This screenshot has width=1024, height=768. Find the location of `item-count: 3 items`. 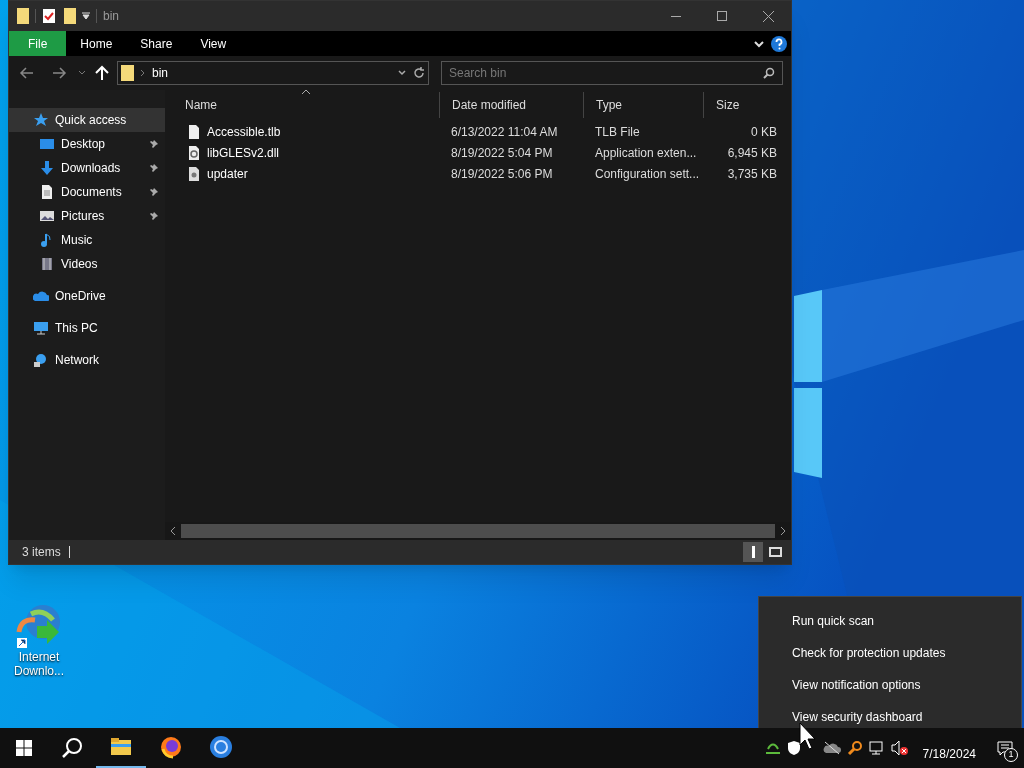

item-count: 3 items is located at coordinates (41, 552).